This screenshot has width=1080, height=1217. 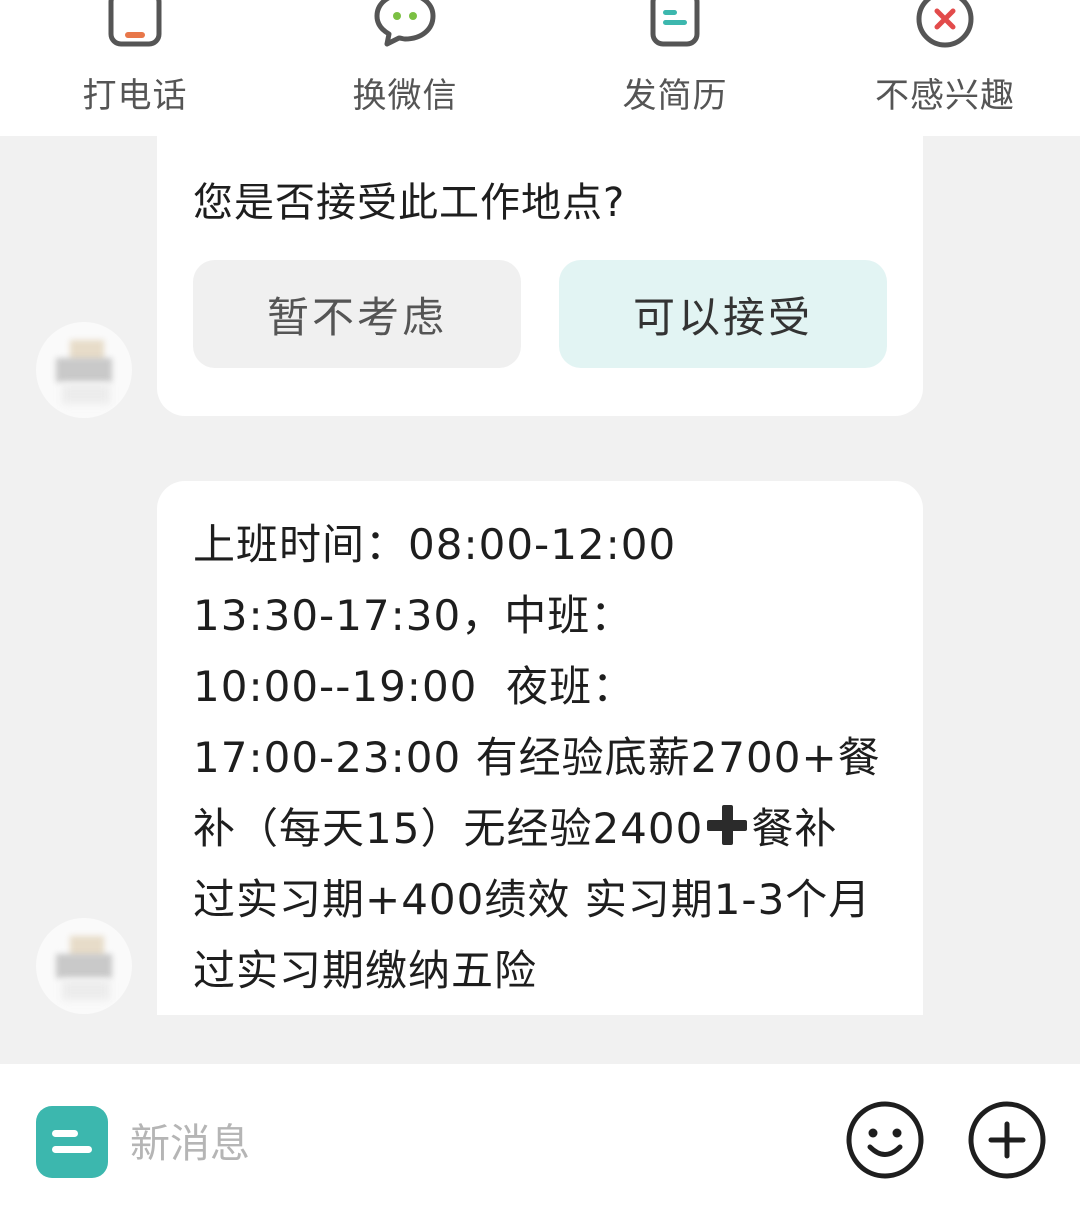 I want to click on plus-emoji-icon, so click(x=727, y=825).